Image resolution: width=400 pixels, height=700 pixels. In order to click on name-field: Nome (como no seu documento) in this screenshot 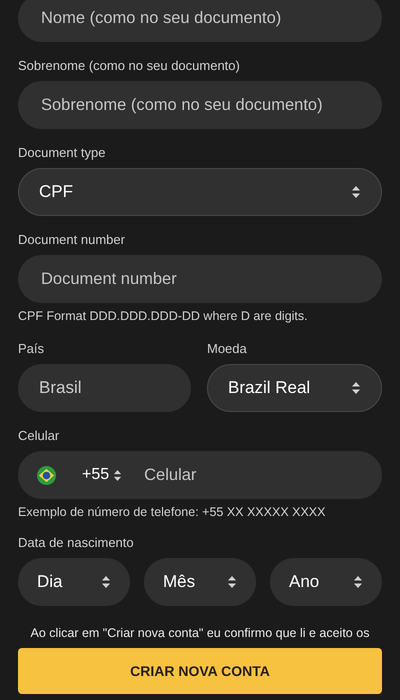, I will do `click(200, 21)`.